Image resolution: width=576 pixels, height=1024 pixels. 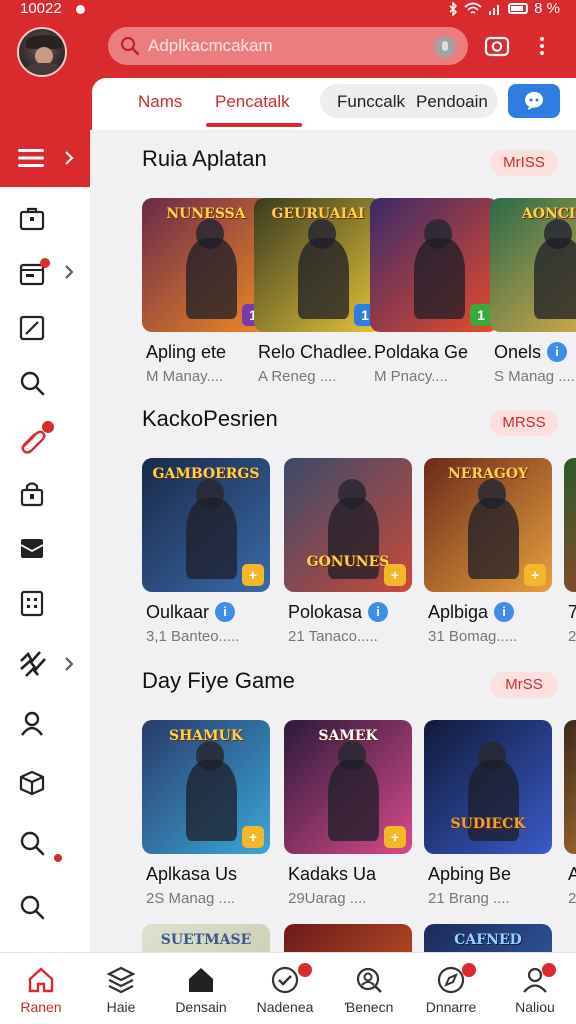 I want to click on game-logo-text: SUDIECK, so click(x=488, y=824).